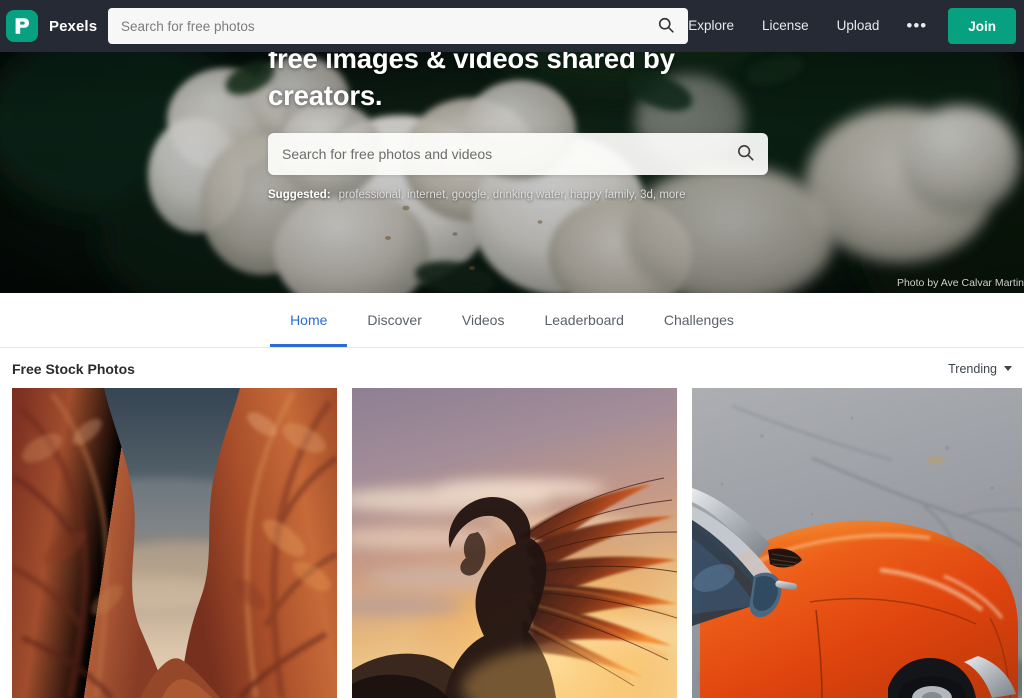 This screenshot has width=1024, height=698. Describe the element at coordinates (785, 26) in the screenshot. I see `nav-link-license: License` at that location.